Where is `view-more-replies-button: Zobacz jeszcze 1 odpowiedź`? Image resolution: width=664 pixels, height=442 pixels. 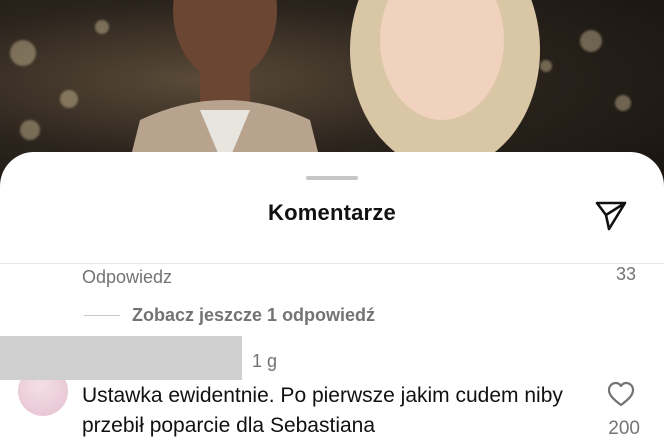 view-more-replies-button: Zobacz jeszcze 1 odpowiedź is located at coordinates (253, 315).